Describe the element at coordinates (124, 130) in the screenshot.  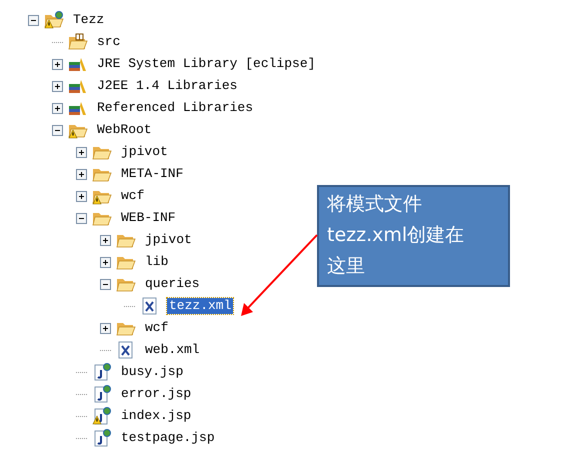
I see `tree-item: WebRoot` at that location.